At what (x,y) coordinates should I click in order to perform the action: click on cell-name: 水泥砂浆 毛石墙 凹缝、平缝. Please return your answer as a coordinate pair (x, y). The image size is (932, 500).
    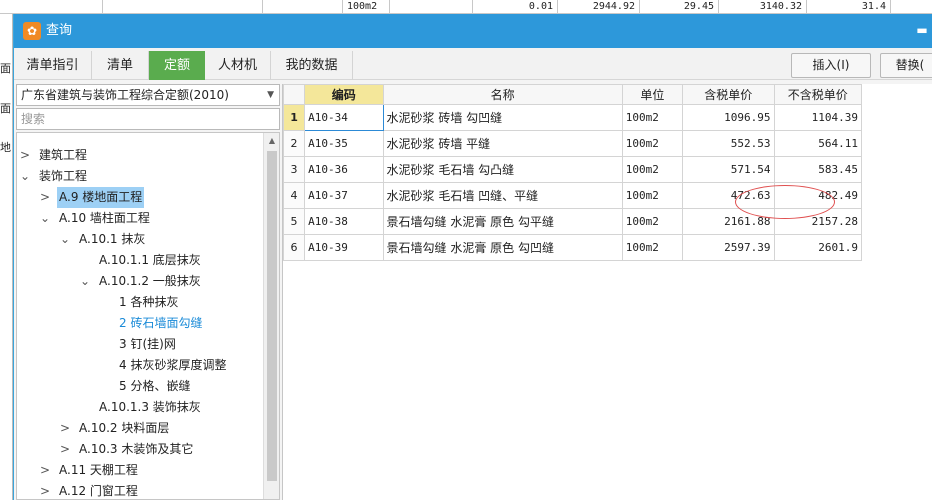
    Looking at the image, I should click on (502, 195).